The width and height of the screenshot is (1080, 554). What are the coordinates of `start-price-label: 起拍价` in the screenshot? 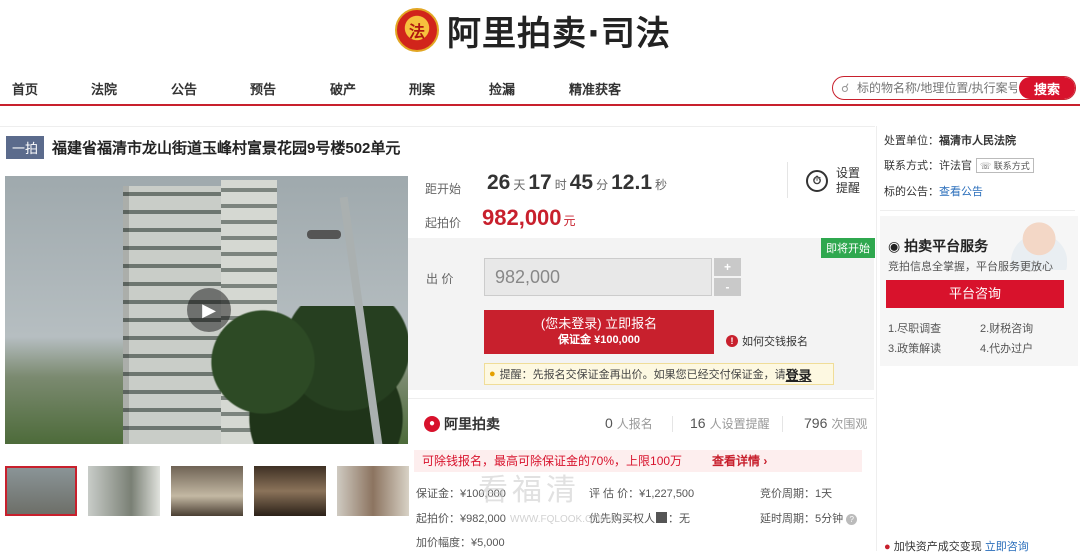 It's located at (443, 223).